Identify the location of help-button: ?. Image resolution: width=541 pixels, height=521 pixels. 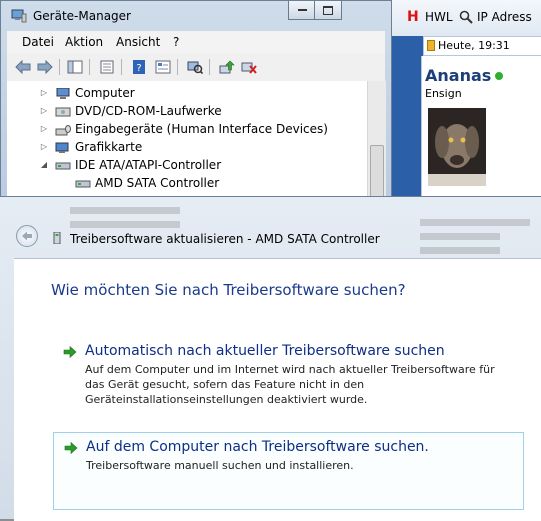
(139, 67).